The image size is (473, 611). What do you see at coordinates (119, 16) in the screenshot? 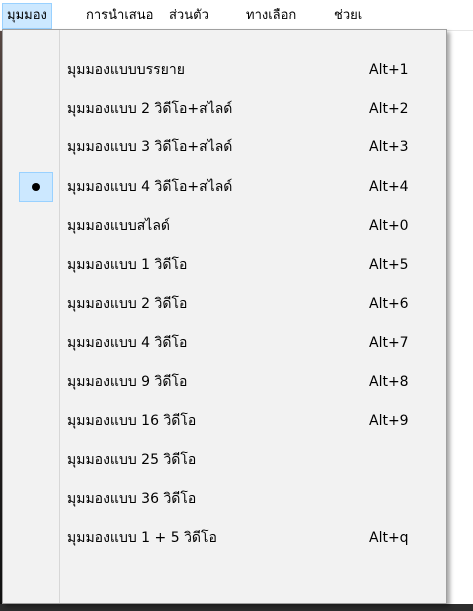
I see `menu-presentation: การนำเสนอ` at bounding box center [119, 16].